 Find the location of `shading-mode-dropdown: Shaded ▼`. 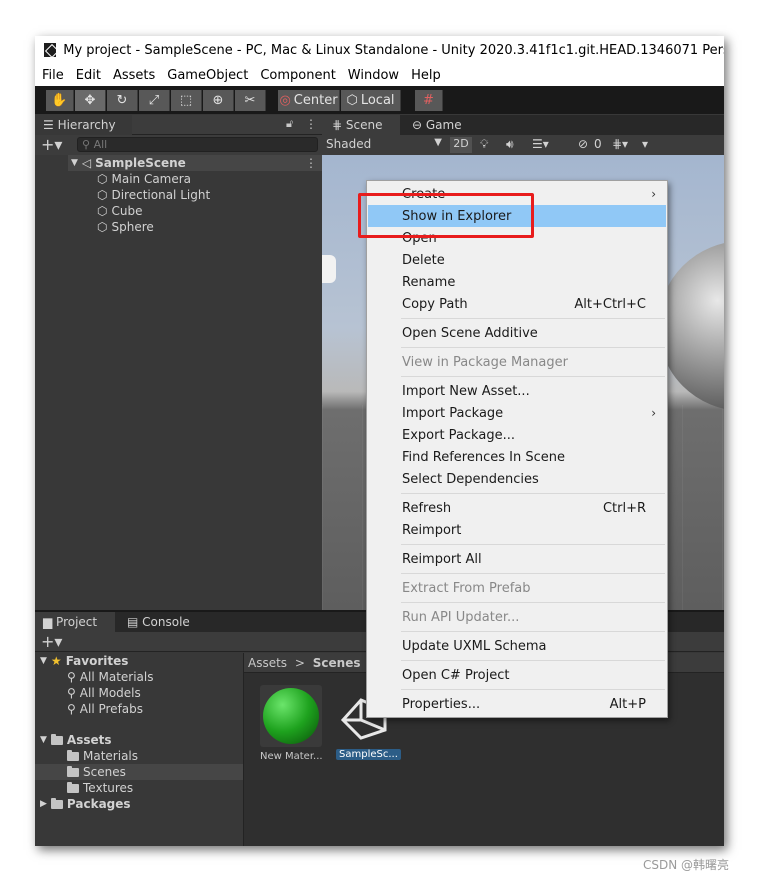

shading-mode-dropdown: Shaded ▼ is located at coordinates (384, 145).